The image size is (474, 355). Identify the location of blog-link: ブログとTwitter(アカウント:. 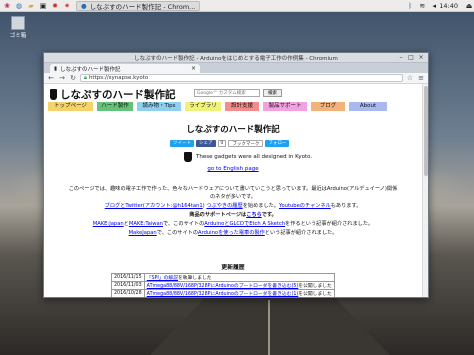
(139, 206).